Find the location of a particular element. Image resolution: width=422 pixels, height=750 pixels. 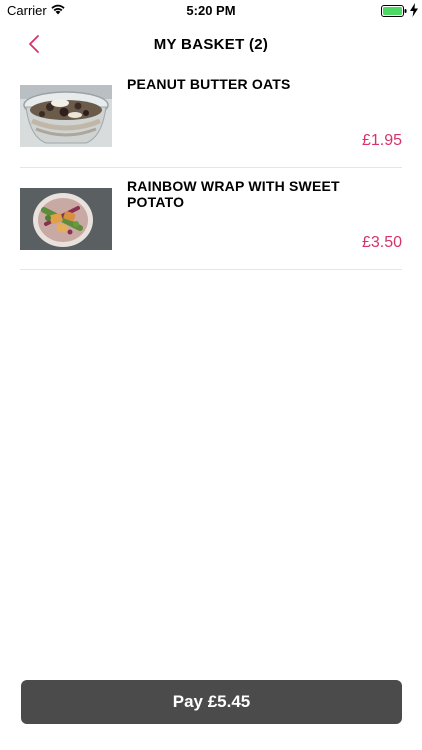

navigation-bar: MY BASKET (2) is located at coordinates (211, 44).